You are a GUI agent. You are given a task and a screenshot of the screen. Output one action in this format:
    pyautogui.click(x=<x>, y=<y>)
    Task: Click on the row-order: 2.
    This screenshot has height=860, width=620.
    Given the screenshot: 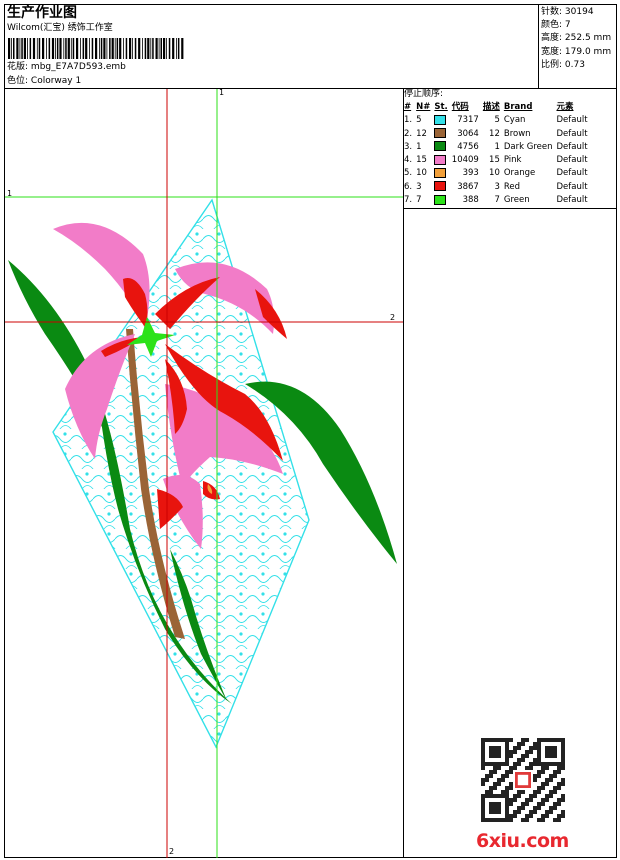 What is the action you would take?
    pyautogui.click(x=408, y=133)
    